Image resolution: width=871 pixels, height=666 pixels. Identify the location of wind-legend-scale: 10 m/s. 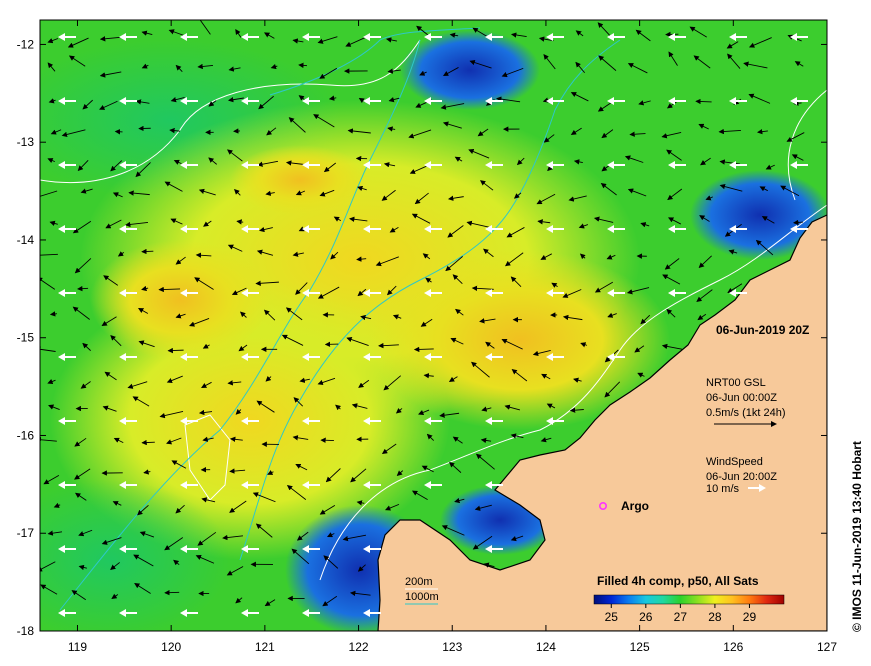
(723, 489).